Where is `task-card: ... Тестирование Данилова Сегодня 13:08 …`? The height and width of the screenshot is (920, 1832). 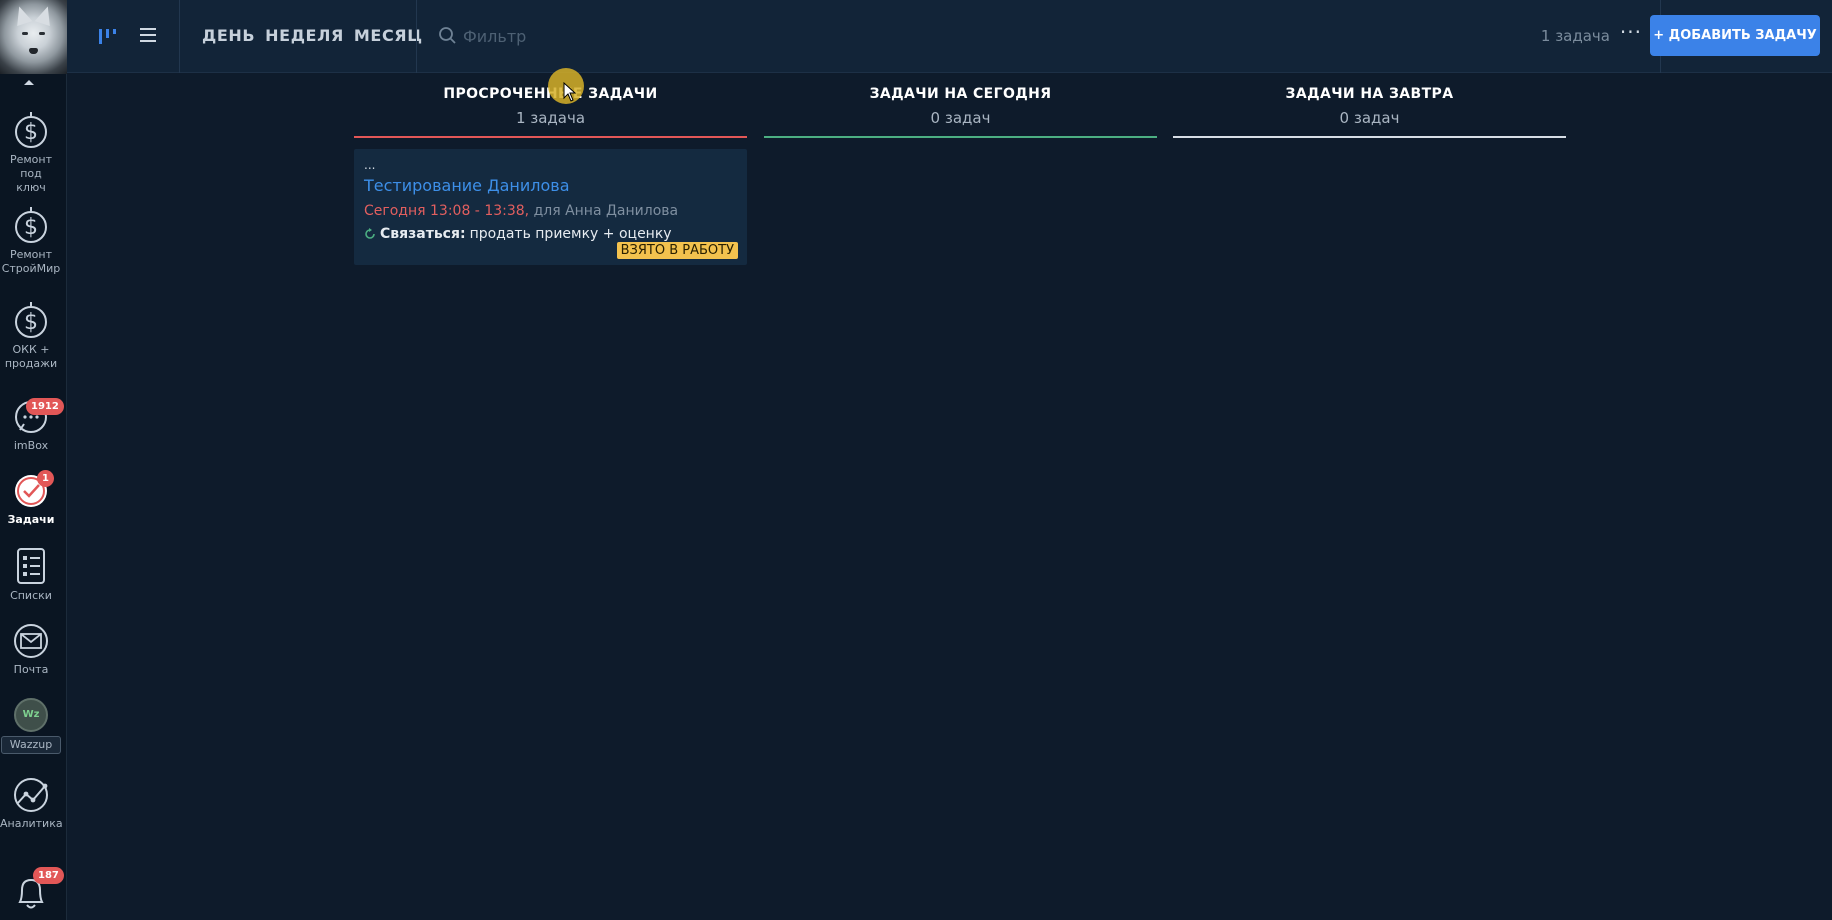 task-card: ... Тестирование Данилова Сегодня 13:08 … is located at coordinates (550, 207).